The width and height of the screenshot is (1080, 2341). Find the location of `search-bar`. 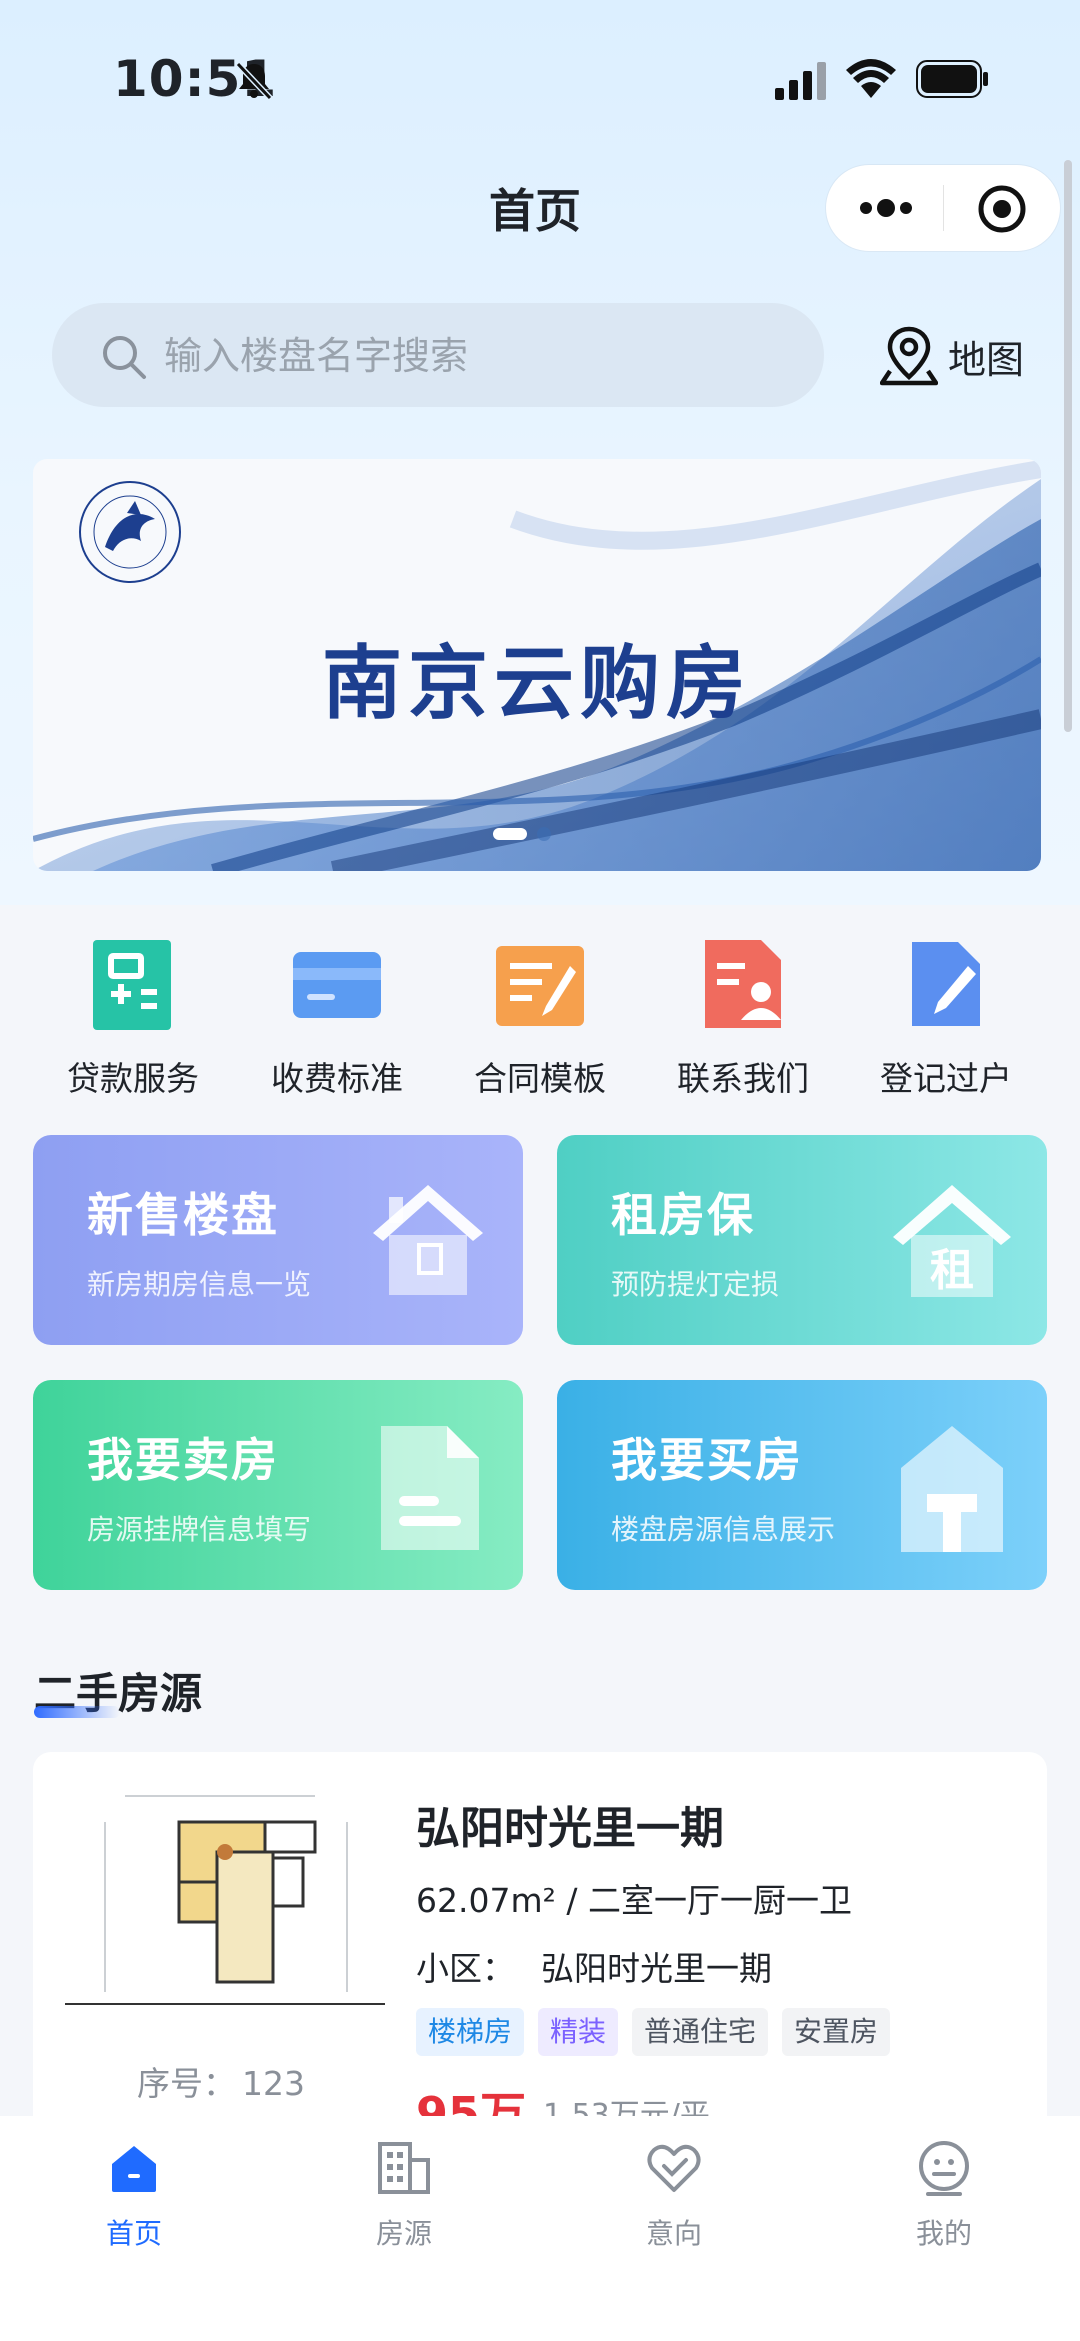

search-bar is located at coordinates (438, 355).